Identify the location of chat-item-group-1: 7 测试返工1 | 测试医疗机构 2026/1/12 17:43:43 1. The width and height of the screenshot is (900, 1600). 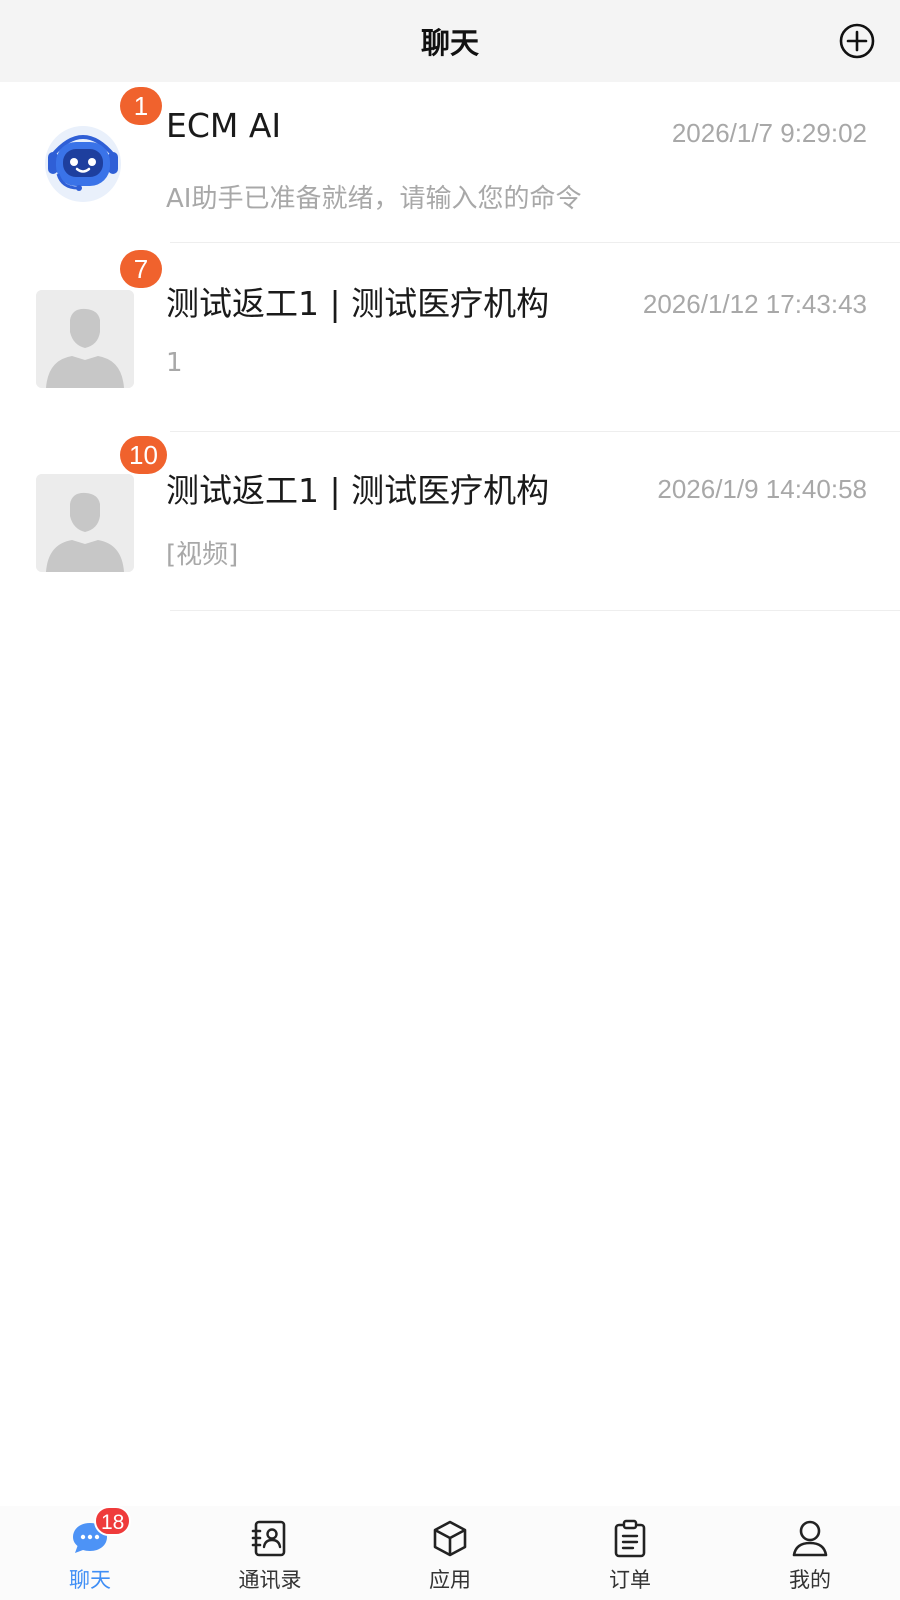
(450, 337).